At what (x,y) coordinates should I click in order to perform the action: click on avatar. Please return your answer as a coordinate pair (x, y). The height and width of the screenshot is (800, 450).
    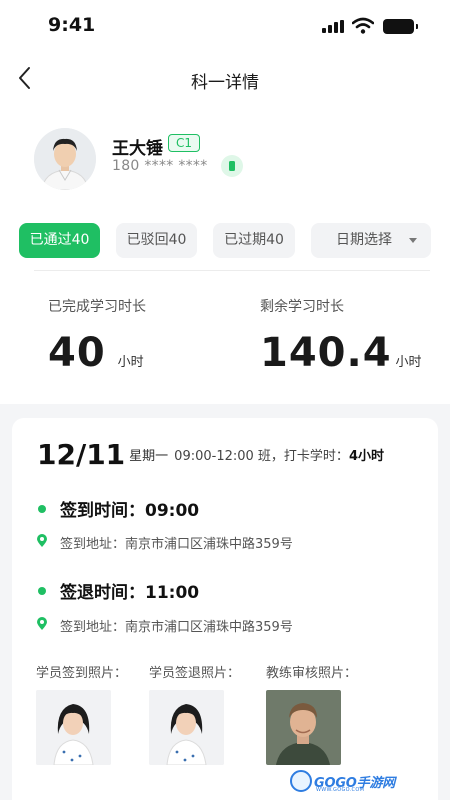
    Looking at the image, I should click on (65, 159).